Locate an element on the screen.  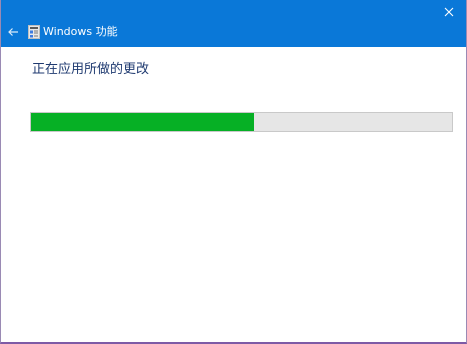
progress-bar is located at coordinates (241, 122).